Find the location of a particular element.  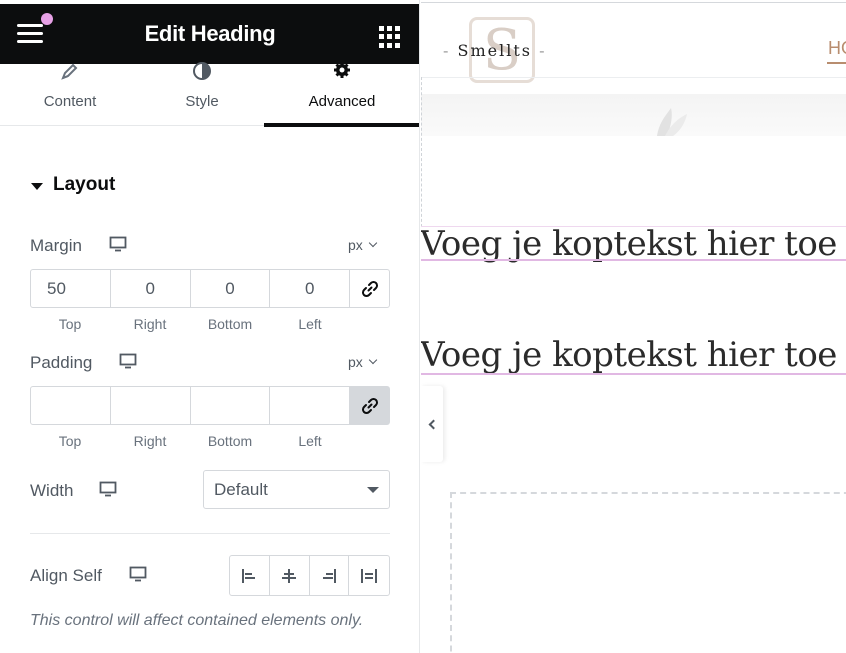

container-outline is located at coordinates (421, 152).